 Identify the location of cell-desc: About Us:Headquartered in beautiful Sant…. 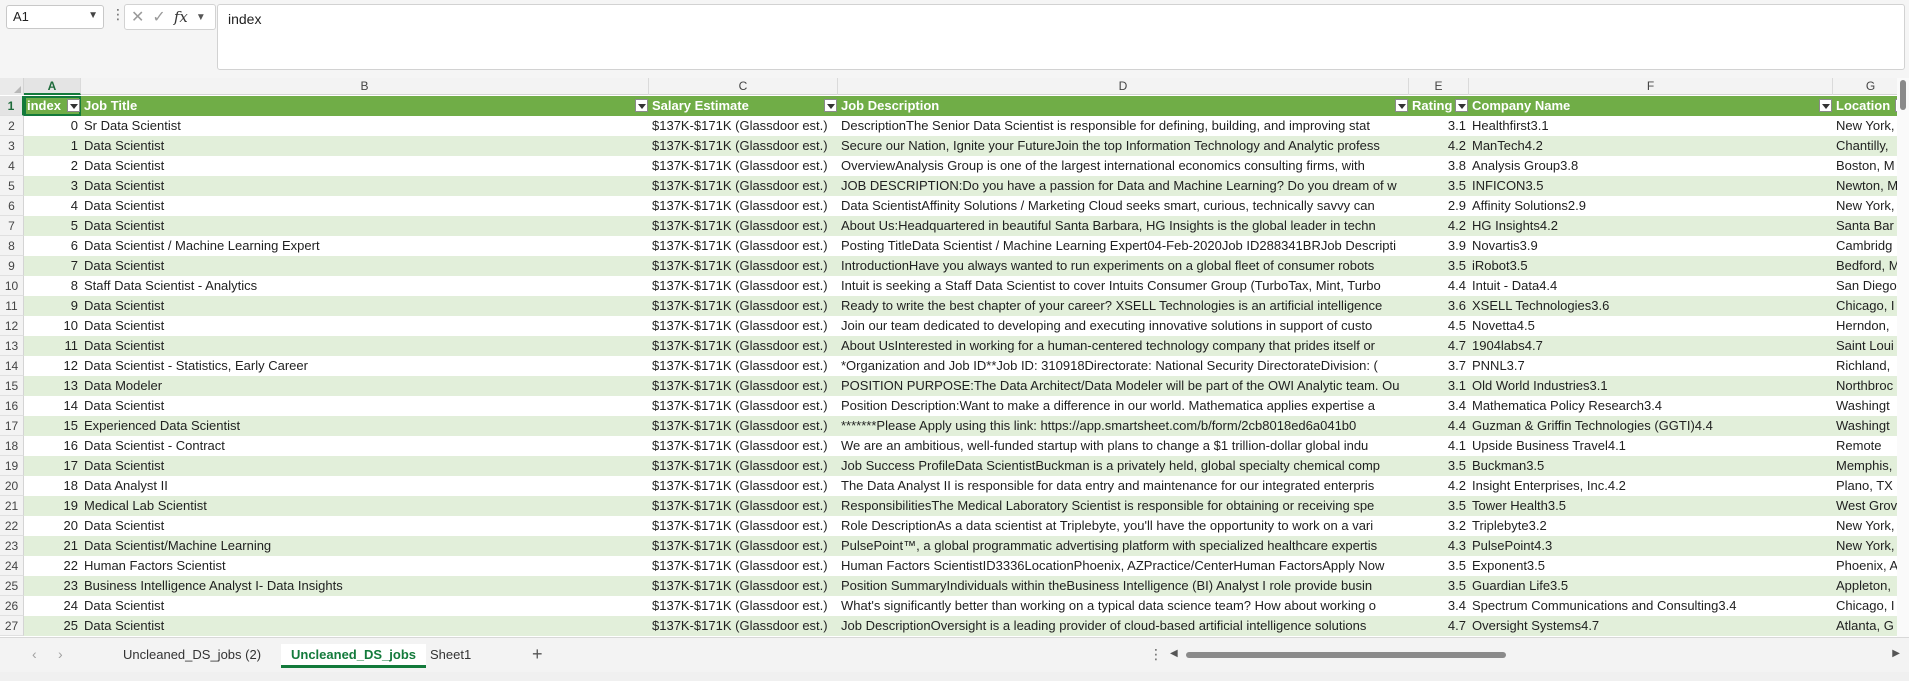
(1123, 226).